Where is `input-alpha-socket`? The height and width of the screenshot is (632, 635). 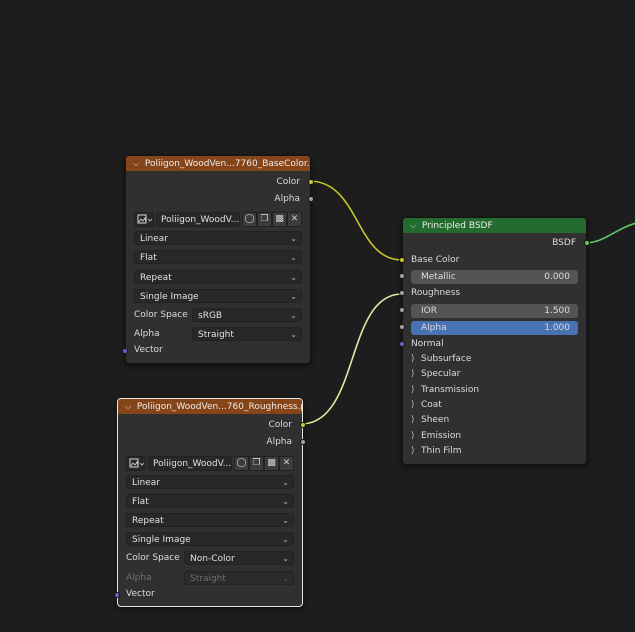
input-alpha-socket is located at coordinates (402, 327).